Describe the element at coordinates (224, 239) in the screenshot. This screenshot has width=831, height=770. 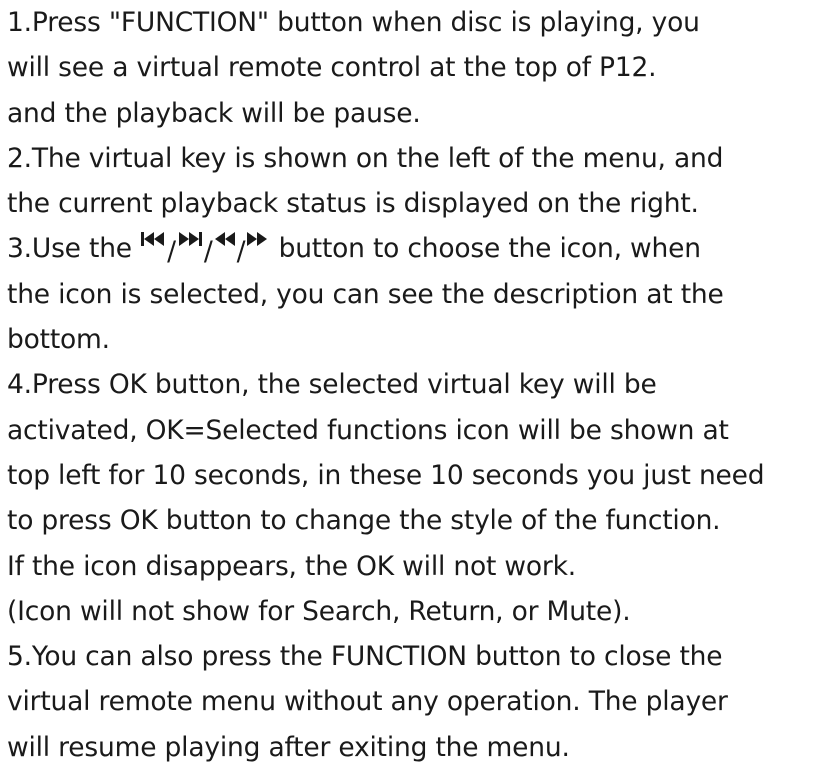
I see `rewind-icon` at that location.